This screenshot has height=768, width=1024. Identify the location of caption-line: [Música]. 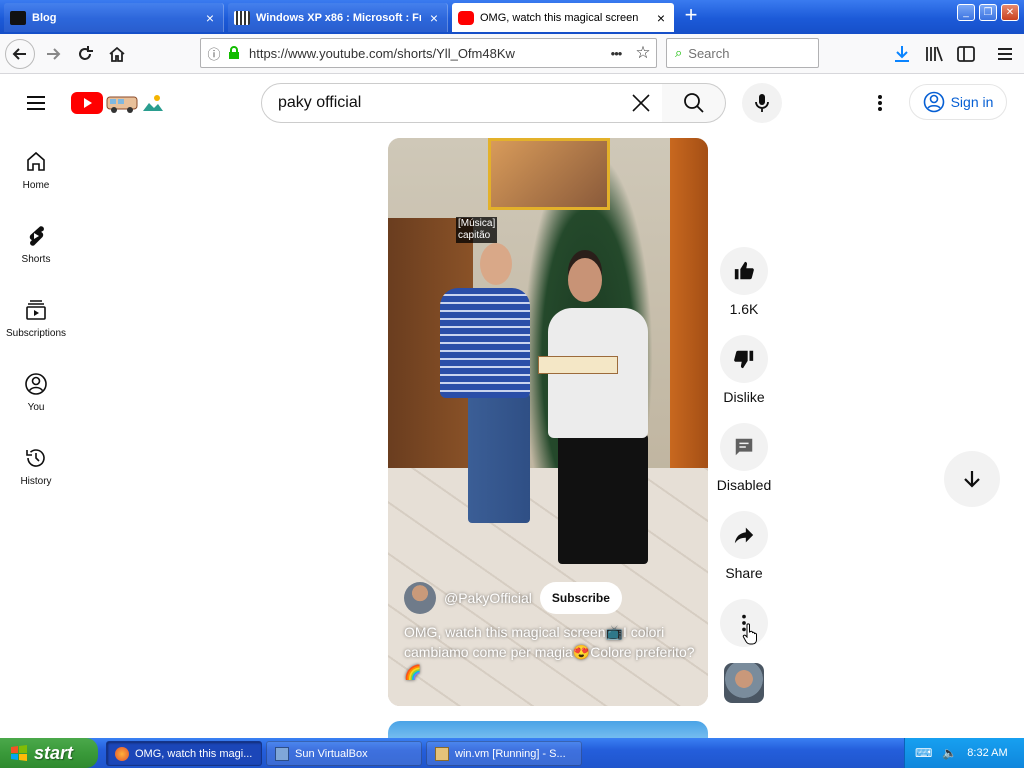
(477, 223).